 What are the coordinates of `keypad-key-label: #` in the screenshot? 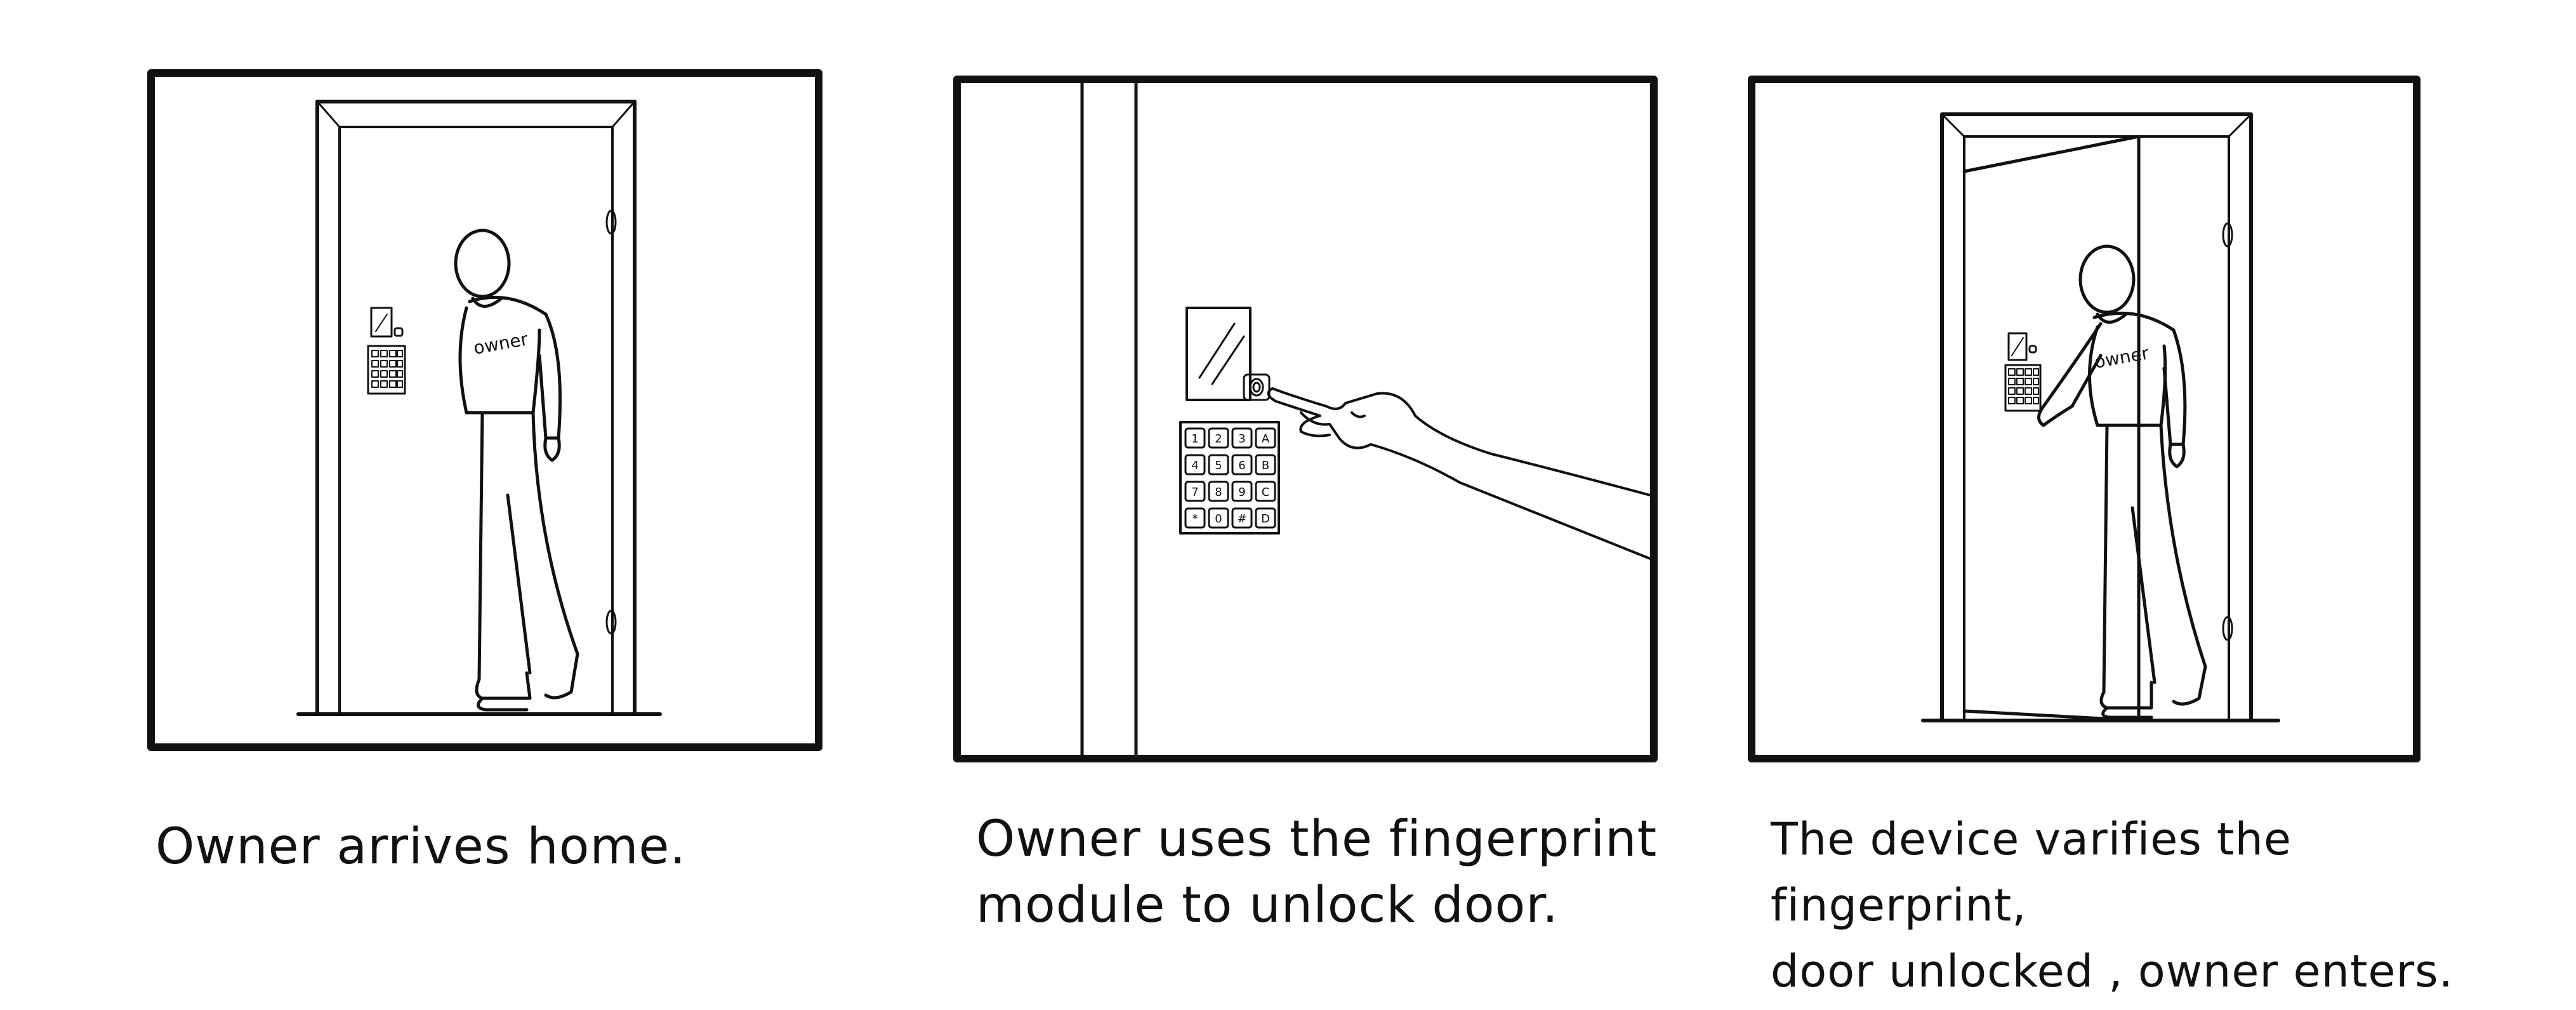 It's located at (1242, 519).